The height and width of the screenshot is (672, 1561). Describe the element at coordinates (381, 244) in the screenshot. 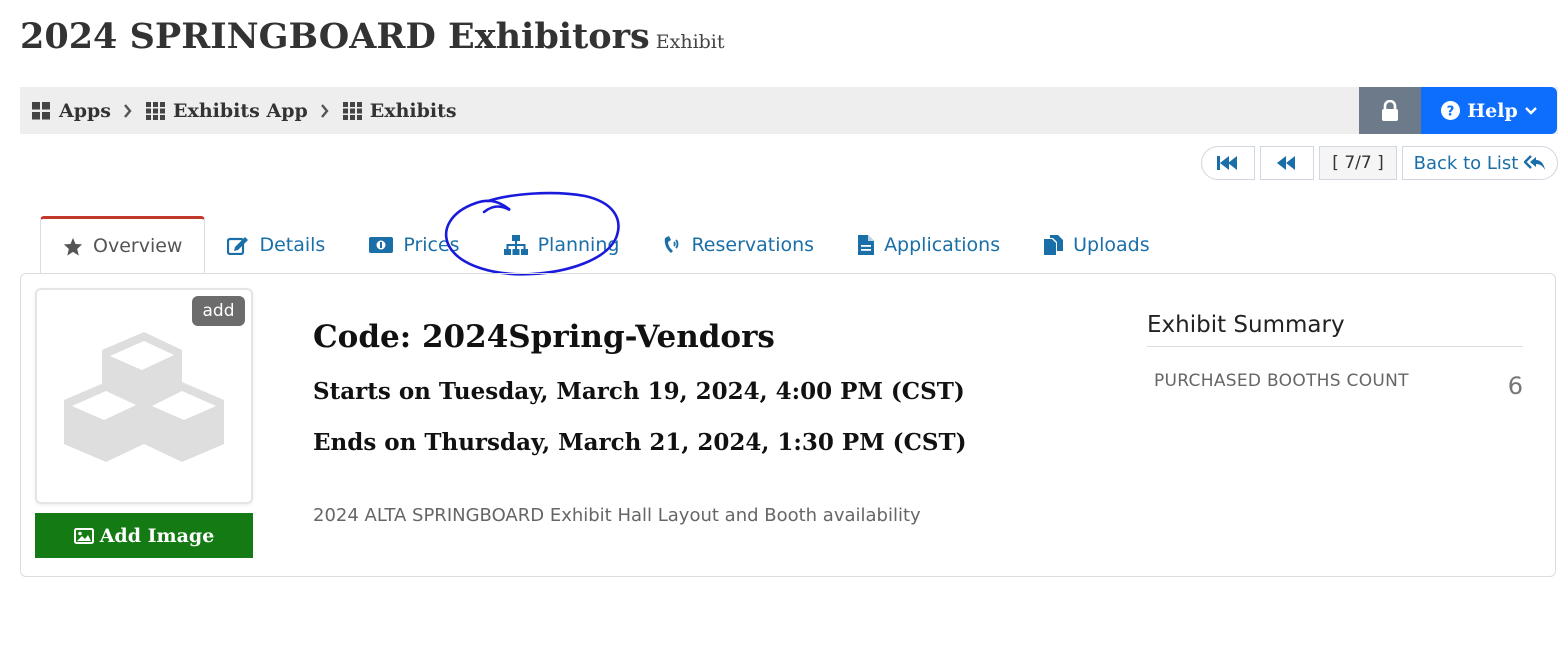

I see `money-bill-icon` at that location.